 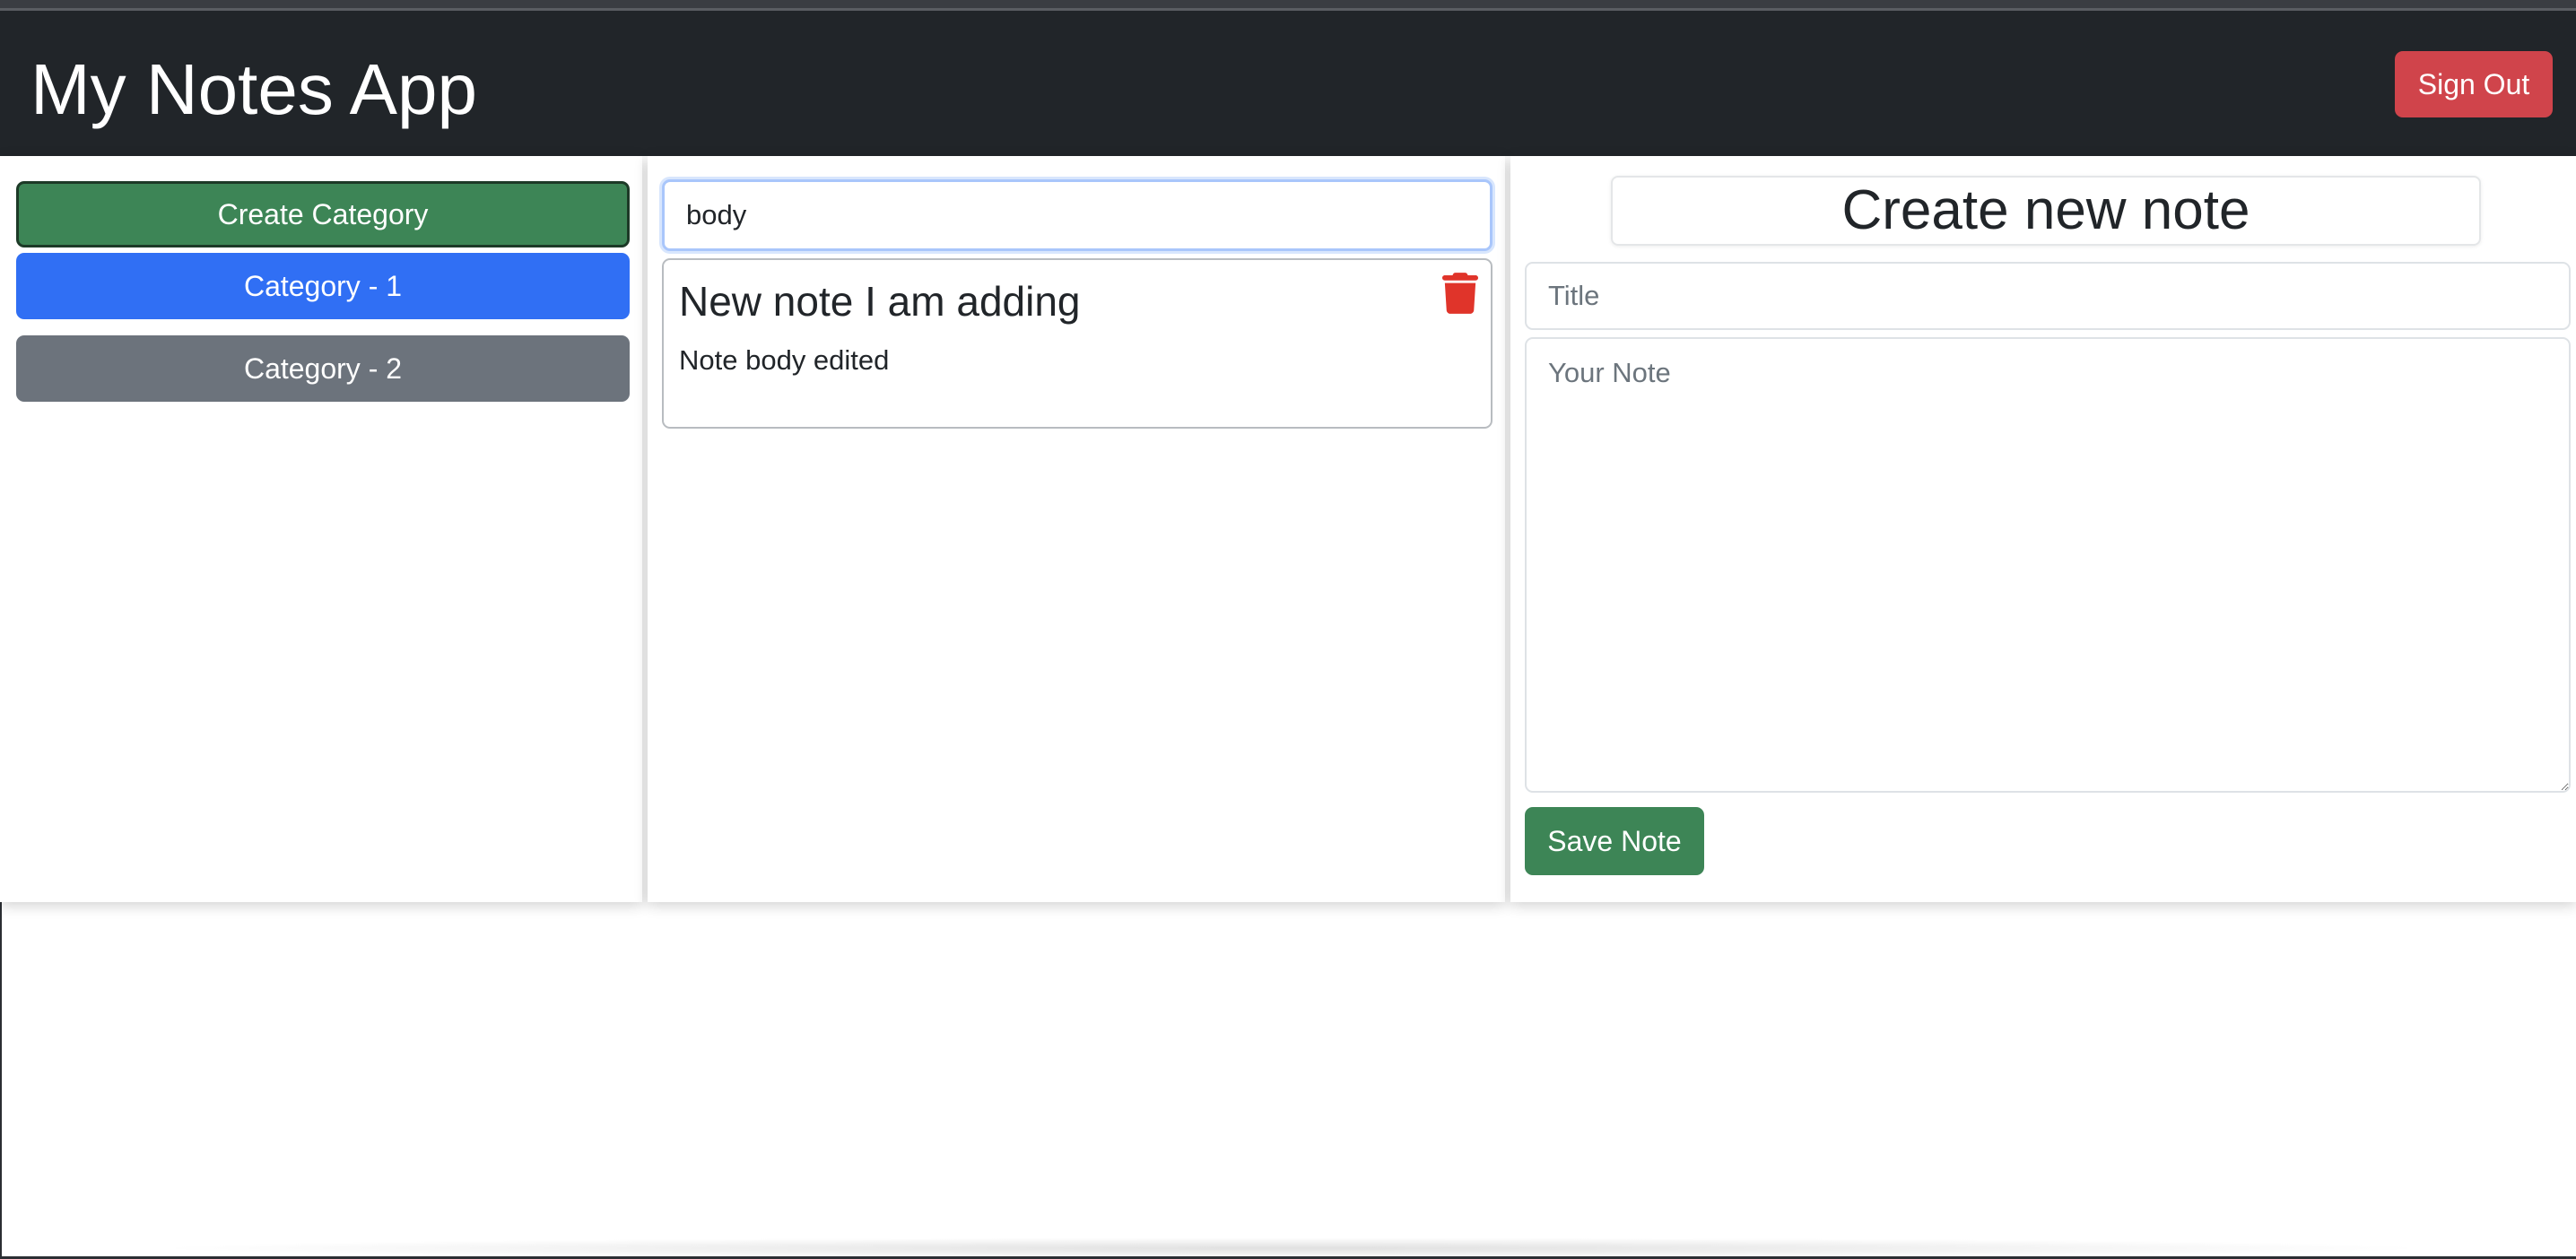 I want to click on save-note-button: Save Note, so click(x=1614, y=841).